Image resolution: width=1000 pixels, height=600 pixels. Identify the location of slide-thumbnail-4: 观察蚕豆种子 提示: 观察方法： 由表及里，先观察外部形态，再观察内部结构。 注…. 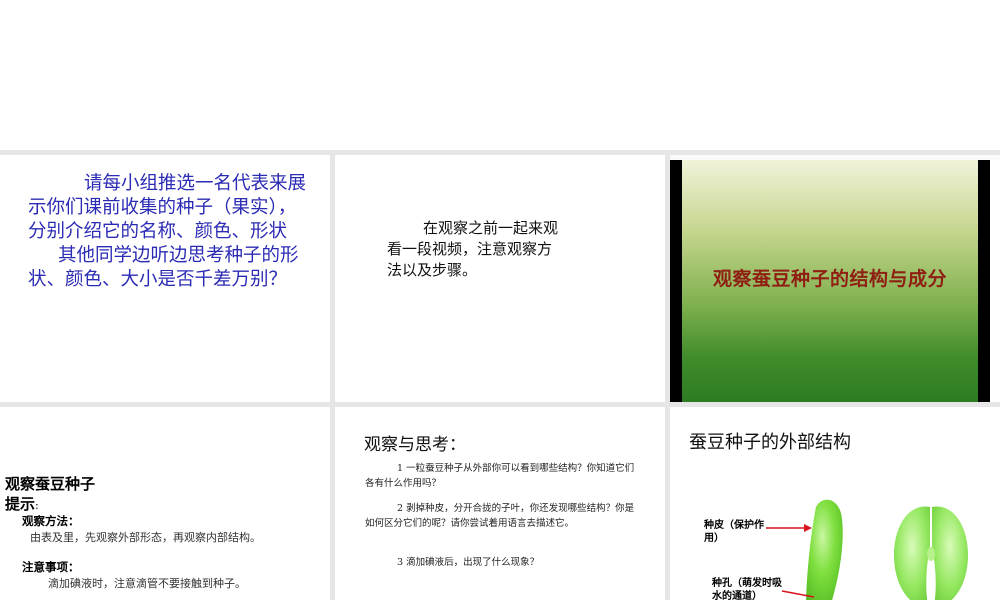
(165, 503).